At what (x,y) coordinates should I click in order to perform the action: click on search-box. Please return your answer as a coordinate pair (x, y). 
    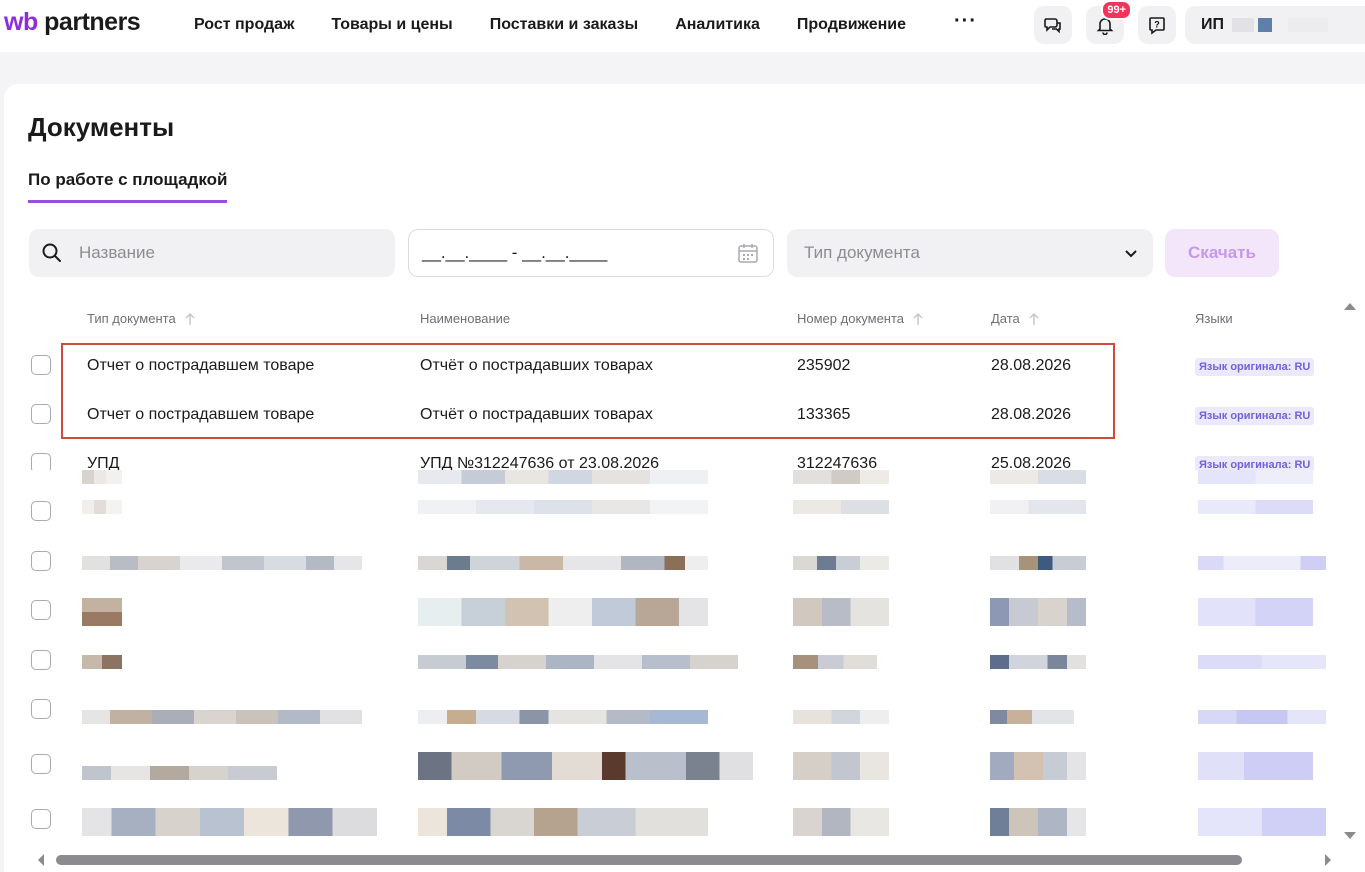
    Looking at the image, I should click on (212, 253).